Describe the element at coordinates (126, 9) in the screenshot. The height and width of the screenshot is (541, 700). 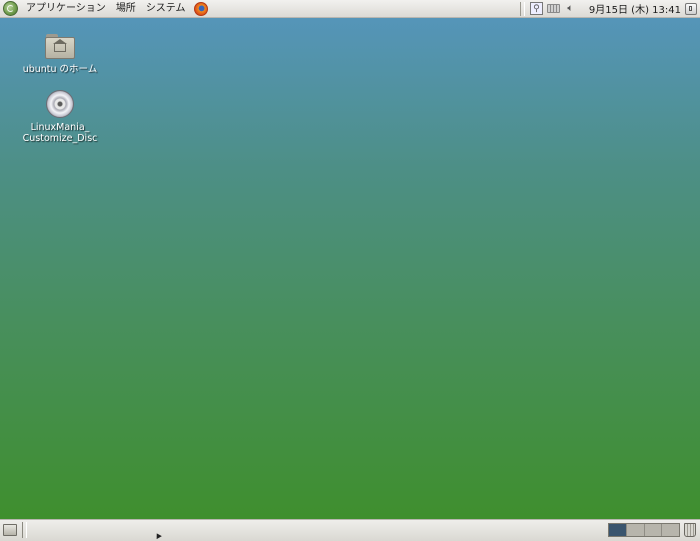
I see `menu-places: 場所` at that location.